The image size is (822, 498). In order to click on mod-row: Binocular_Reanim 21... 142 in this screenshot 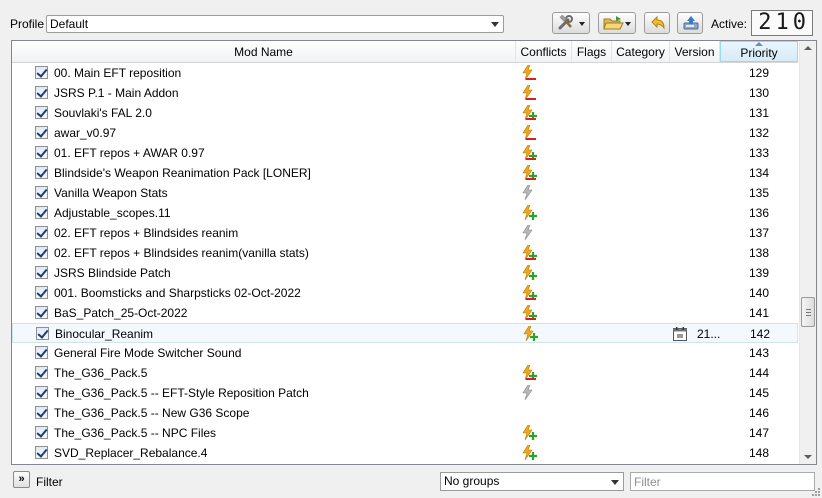, I will do `click(405, 333)`.